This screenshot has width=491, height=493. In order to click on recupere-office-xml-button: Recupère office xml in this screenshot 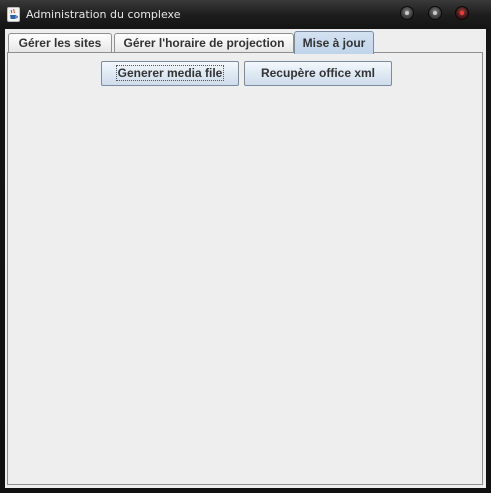, I will do `click(318, 73)`.